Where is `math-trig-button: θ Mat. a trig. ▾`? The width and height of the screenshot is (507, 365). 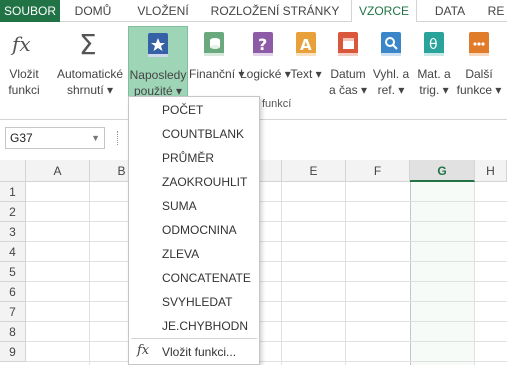
math-trig-button: θ Mat. a trig. ▾ is located at coordinates (434, 63).